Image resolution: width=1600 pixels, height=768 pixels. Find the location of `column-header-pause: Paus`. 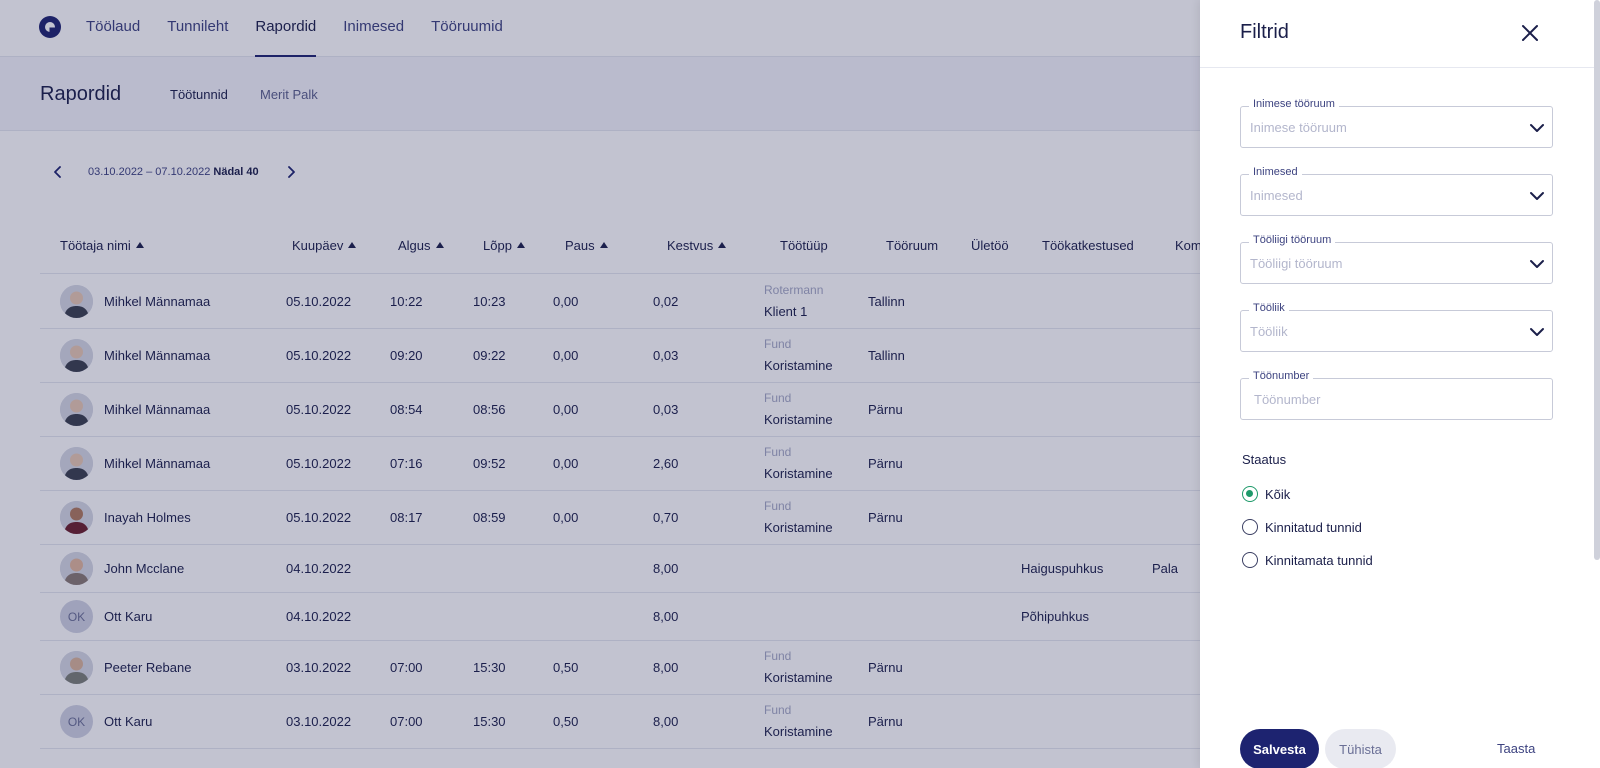

column-header-pause: Paus is located at coordinates (586, 245).